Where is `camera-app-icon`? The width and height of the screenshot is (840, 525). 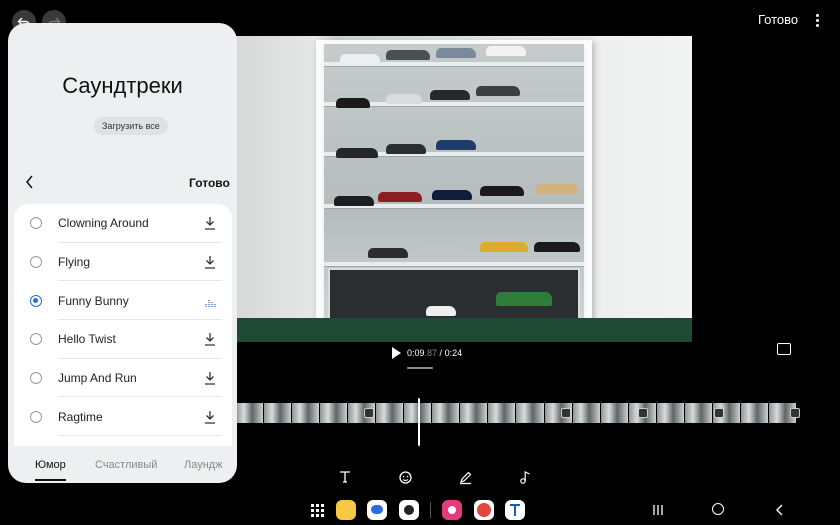 camera-app-icon is located at coordinates (409, 510).